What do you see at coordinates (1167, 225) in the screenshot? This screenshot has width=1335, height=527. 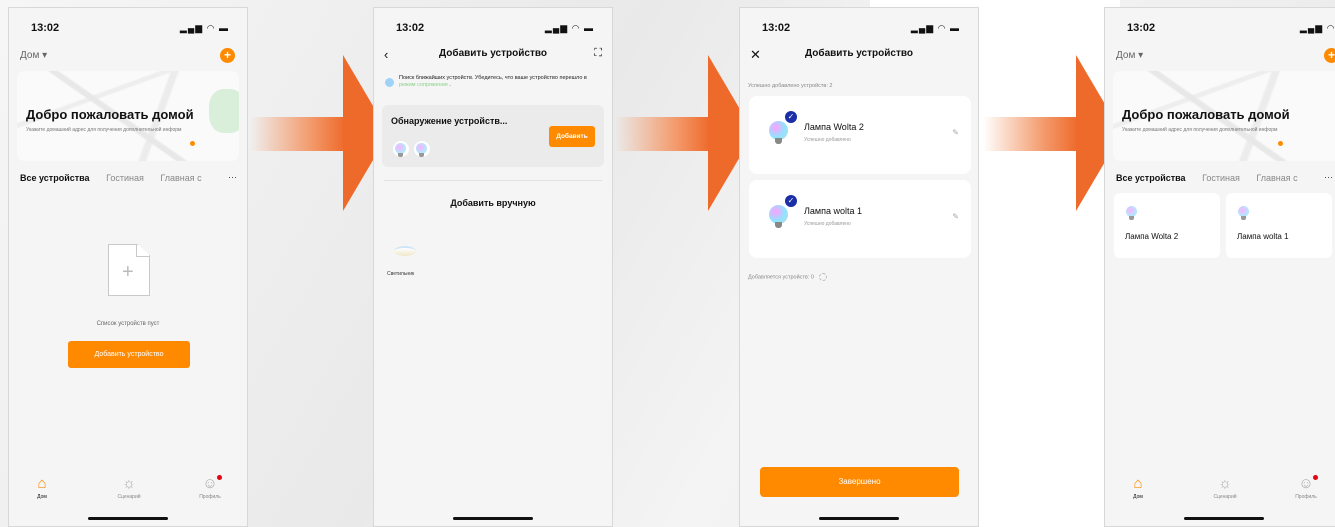 I see `device-tile: Лампа Wolta 2` at bounding box center [1167, 225].